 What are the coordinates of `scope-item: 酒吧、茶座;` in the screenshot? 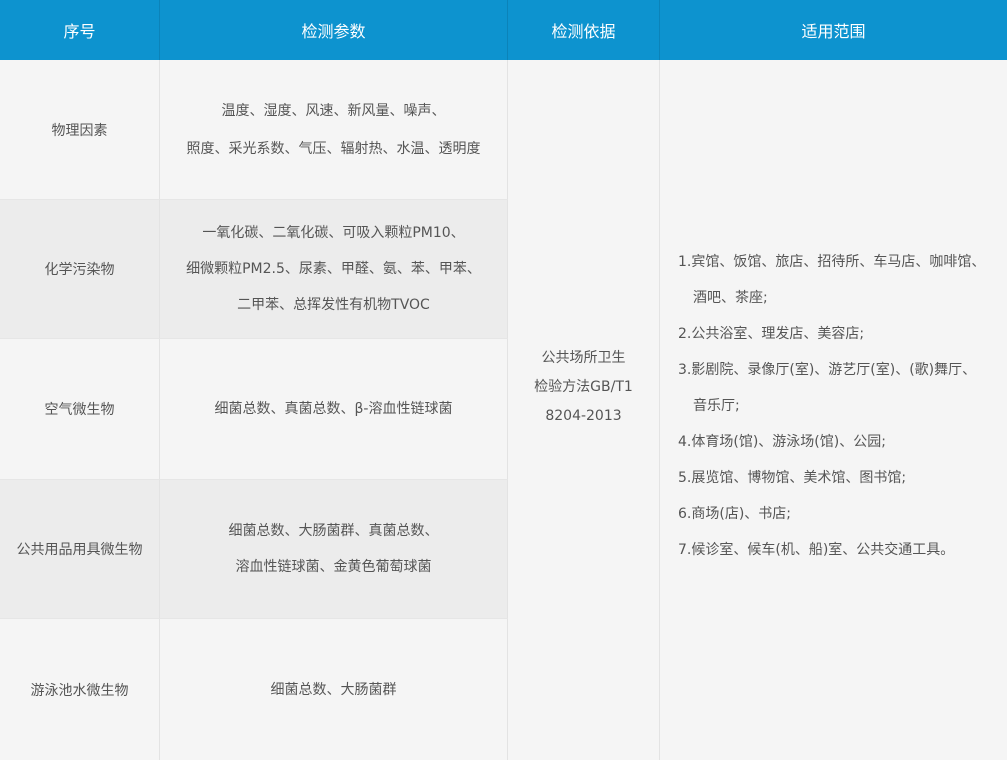 It's located at (730, 298).